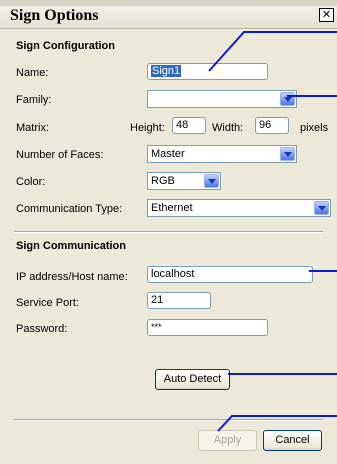  I want to click on cancel-button: Cancel, so click(292, 440).